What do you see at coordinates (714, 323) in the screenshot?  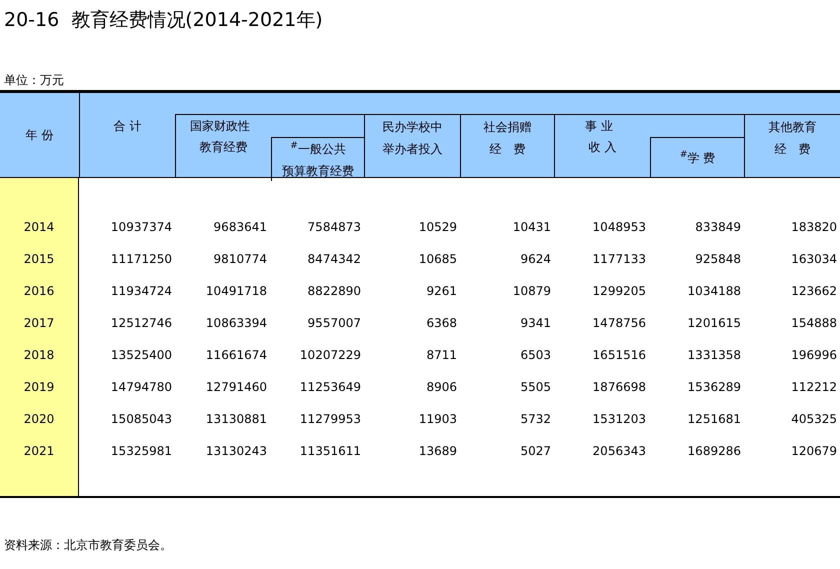 I see `table-cell-text: 1201615` at bounding box center [714, 323].